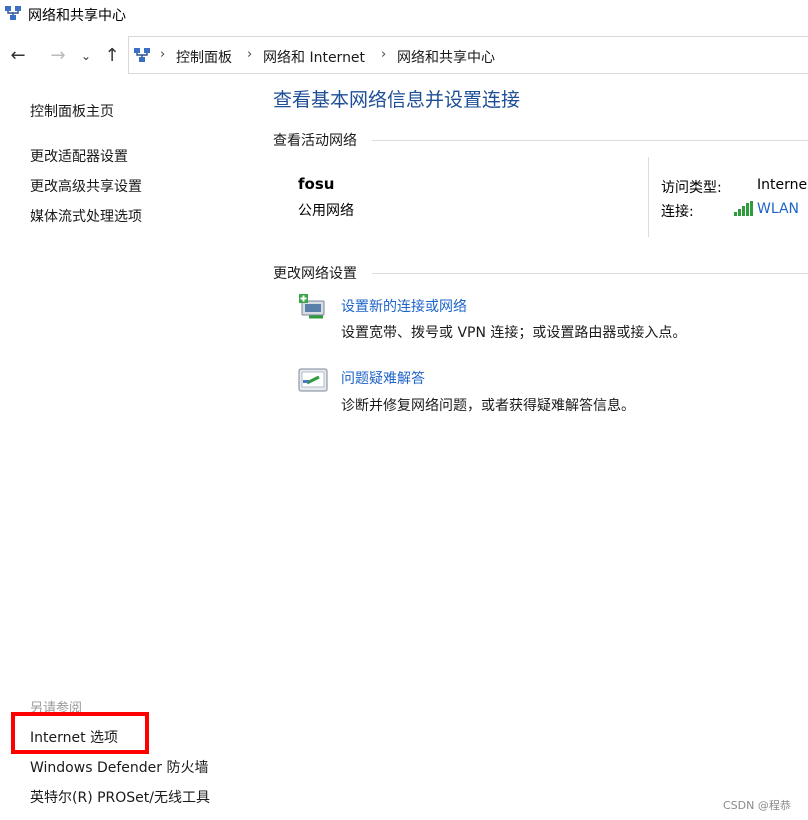 The height and width of the screenshot is (820, 808). Describe the element at coordinates (782, 185) in the screenshot. I see `access-type-value: Interne` at that location.